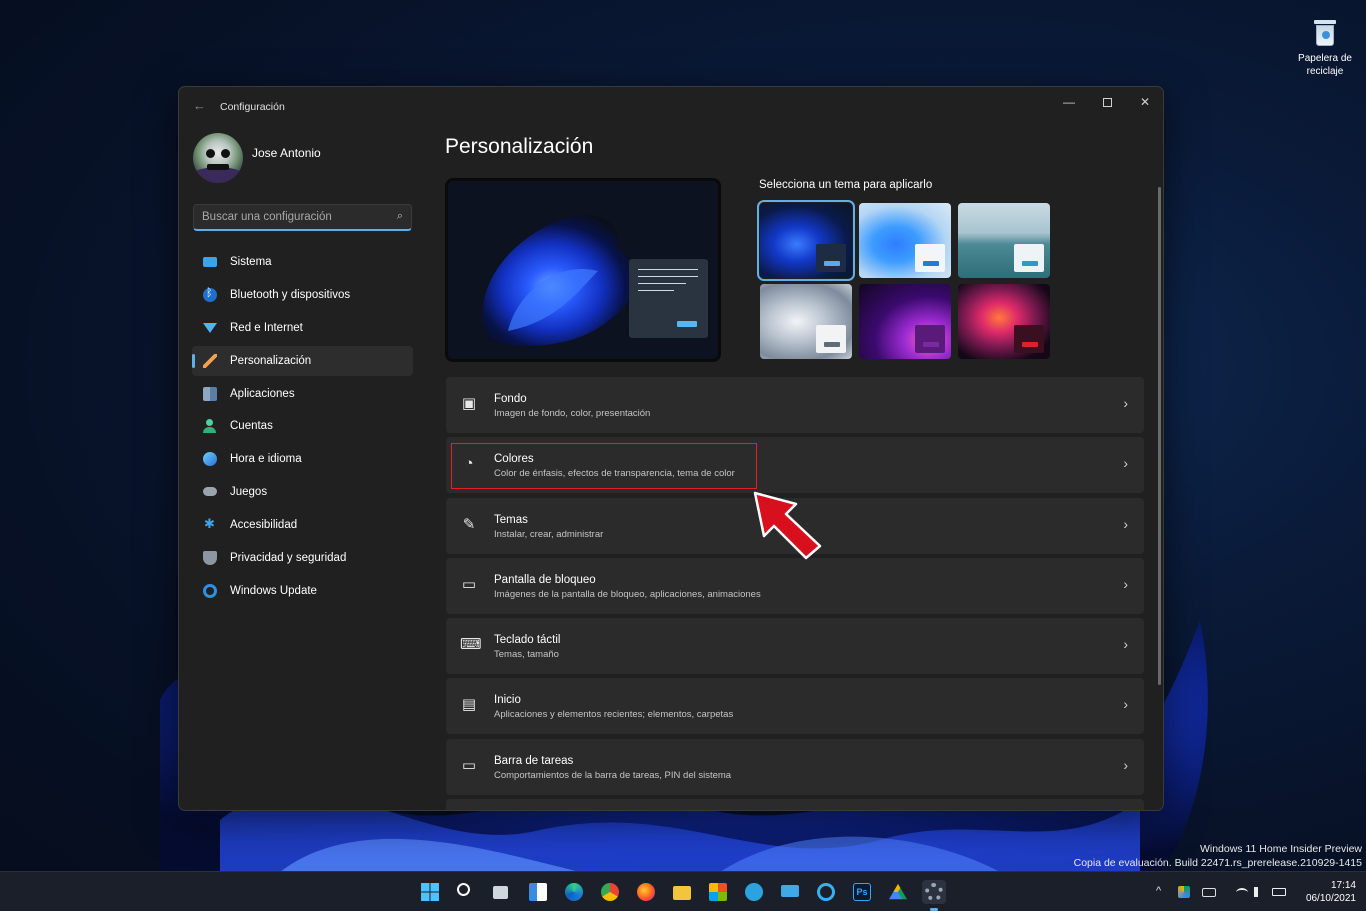 This screenshot has width=1366, height=911. I want to click on avatar, so click(218, 158).